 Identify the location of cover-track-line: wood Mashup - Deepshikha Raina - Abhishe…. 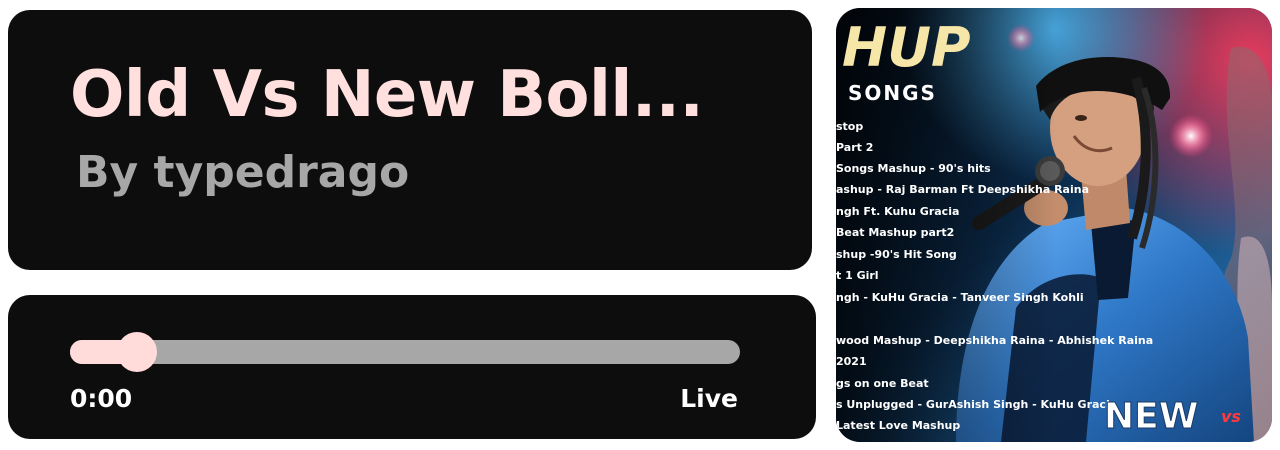
(994, 340).